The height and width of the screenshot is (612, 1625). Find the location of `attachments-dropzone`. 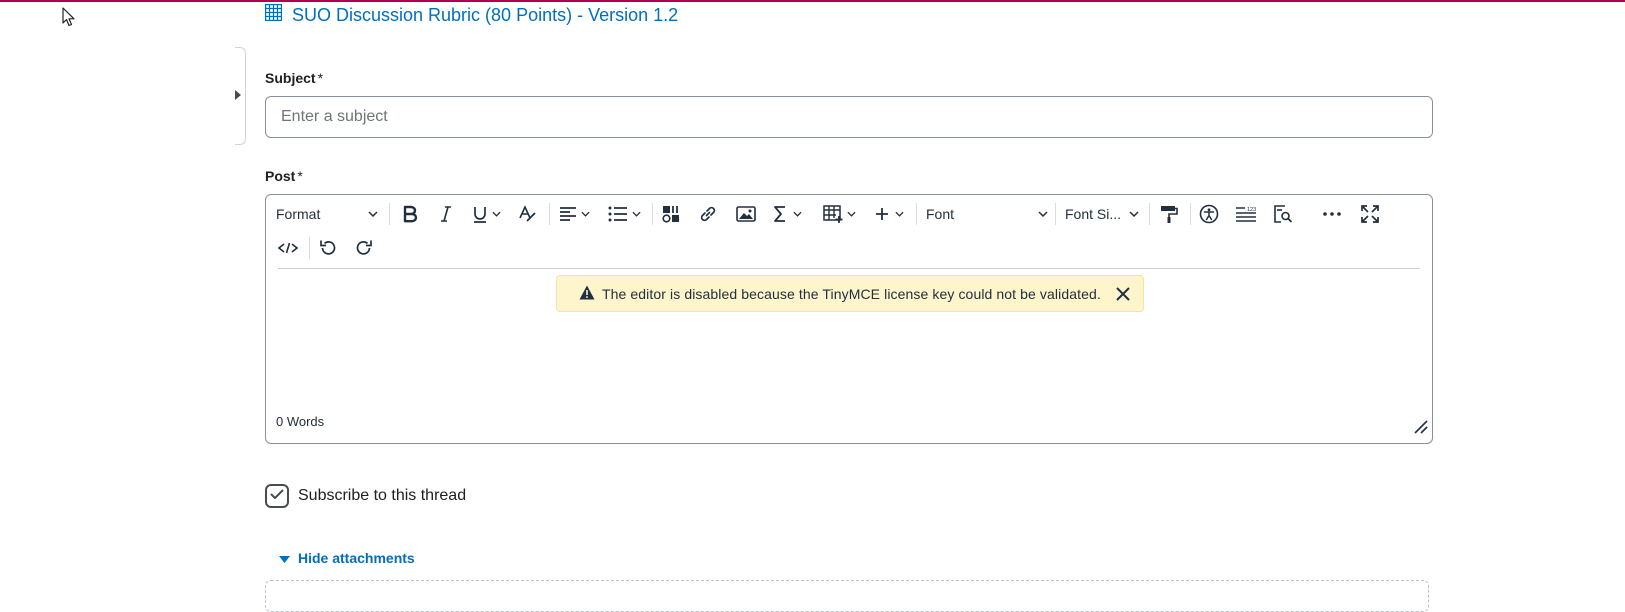

attachments-dropzone is located at coordinates (847, 596).